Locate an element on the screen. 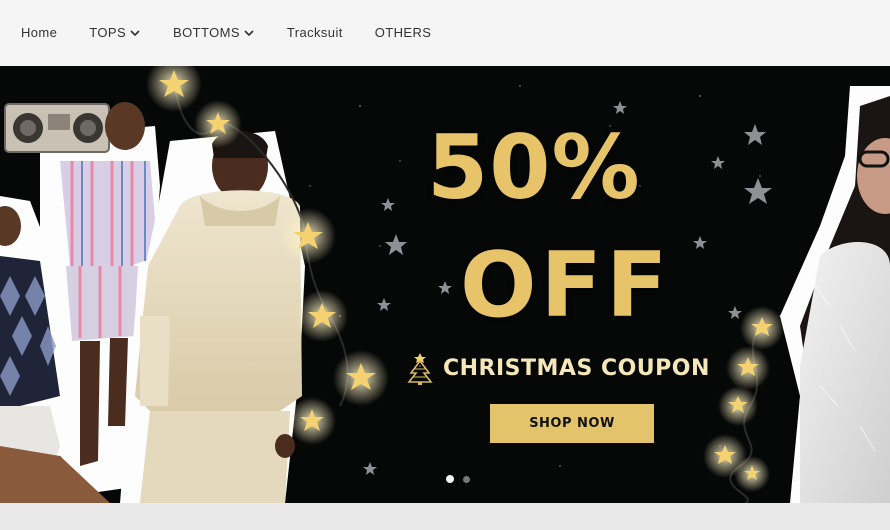  model-fur-coat-illustration is located at coordinates (835, 294).